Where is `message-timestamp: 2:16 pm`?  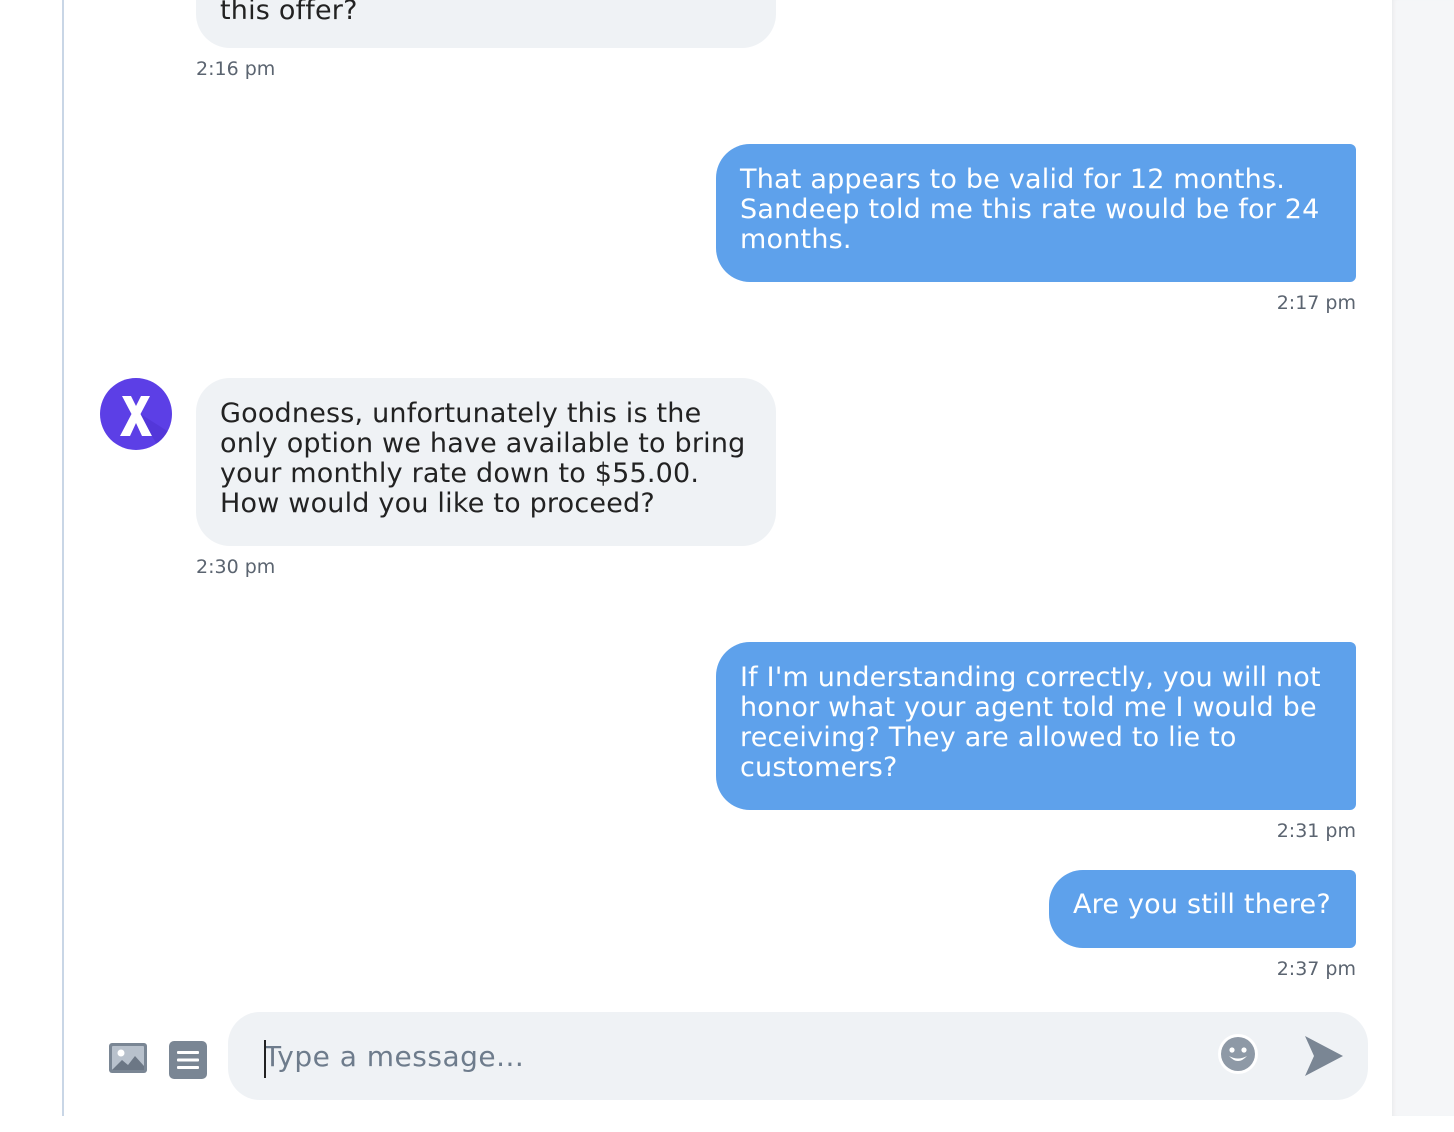 message-timestamp: 2:16 pm is located at coordinates (236, 69).